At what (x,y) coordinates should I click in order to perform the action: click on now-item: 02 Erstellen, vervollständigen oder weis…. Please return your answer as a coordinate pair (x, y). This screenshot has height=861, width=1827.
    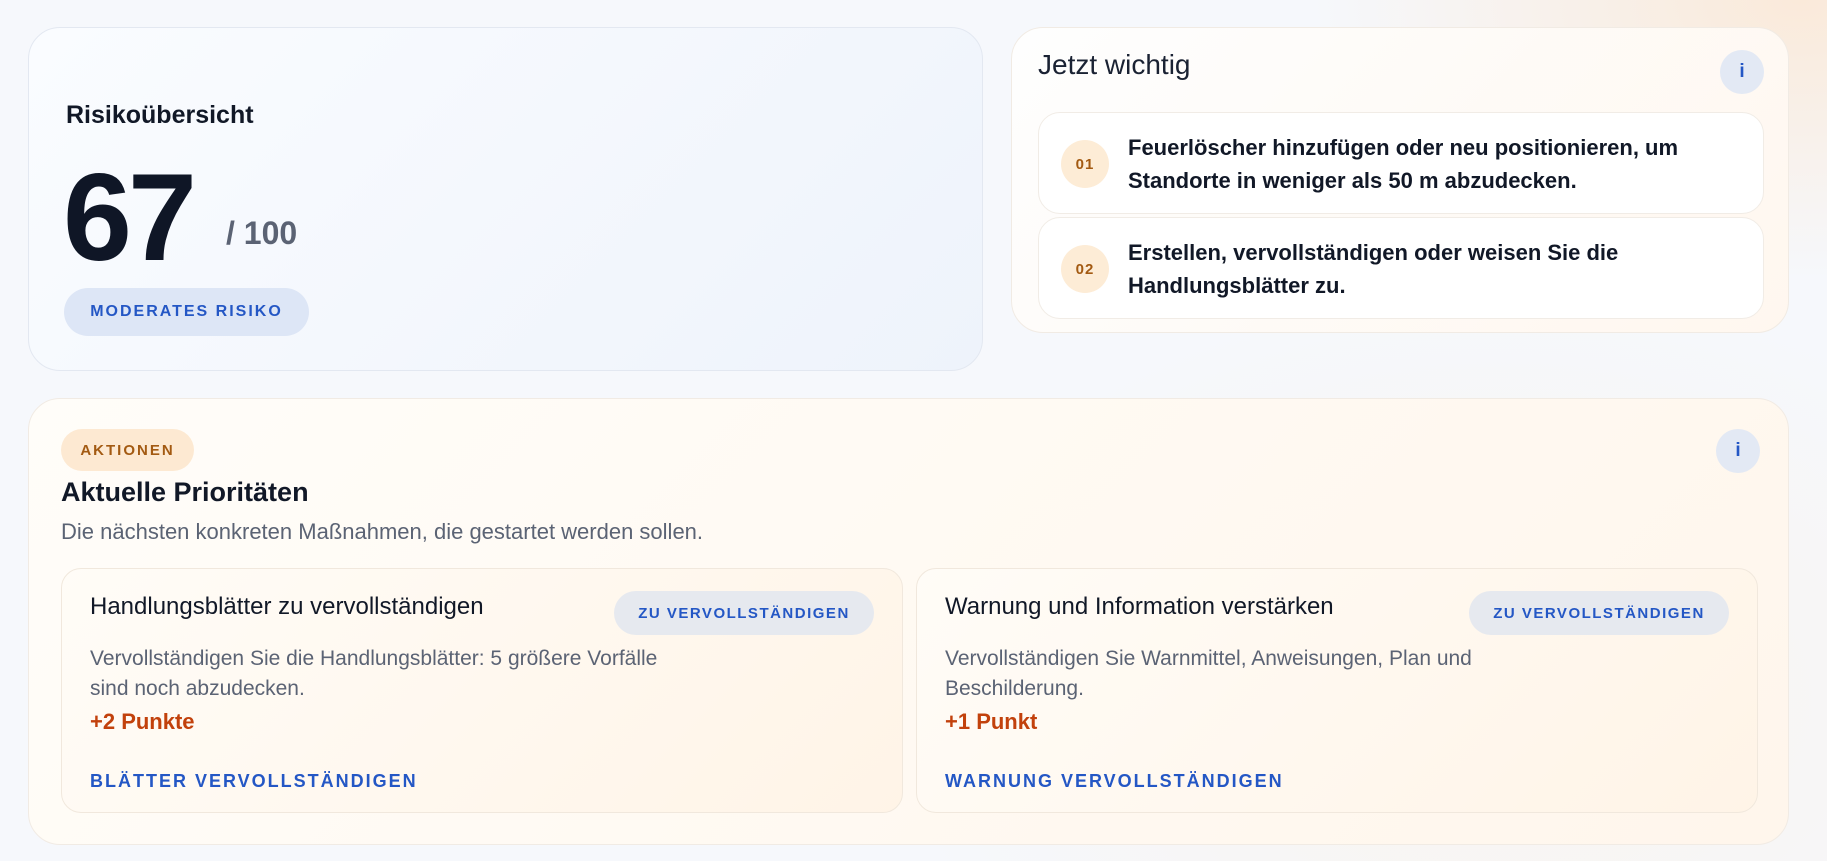
    Looking at the image, I should click on (1401, 268).